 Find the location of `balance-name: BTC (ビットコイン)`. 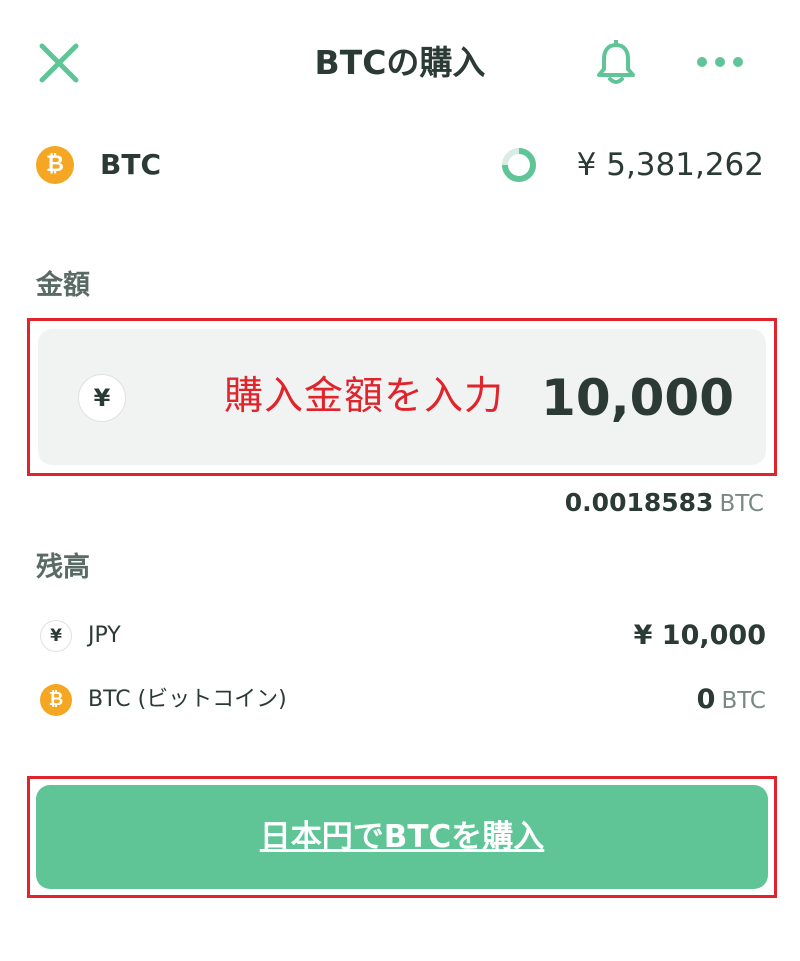

balance-name: BTC (ビットコイン) is located at coordinates (187, 699).